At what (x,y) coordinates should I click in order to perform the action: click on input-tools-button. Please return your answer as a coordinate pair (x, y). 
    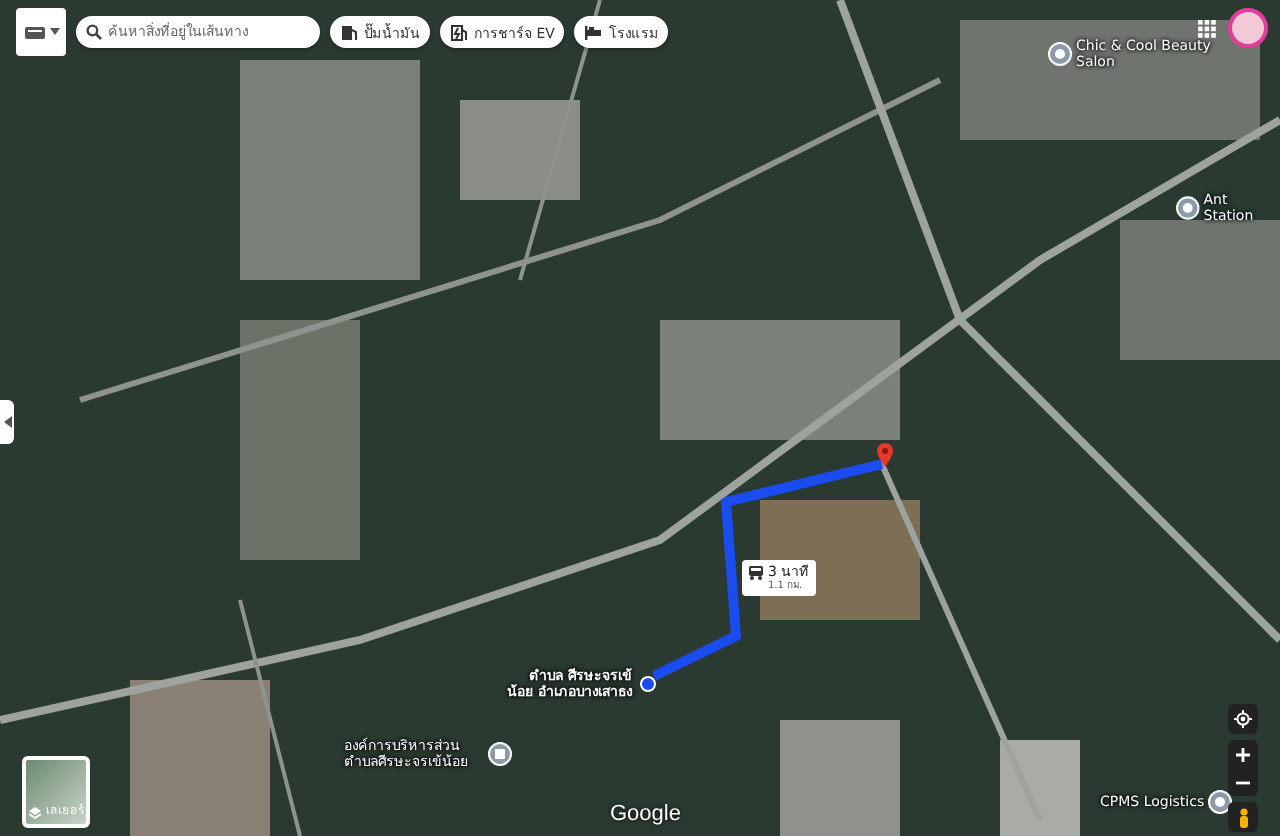
    Looking at the image, I should click on (41, 32).